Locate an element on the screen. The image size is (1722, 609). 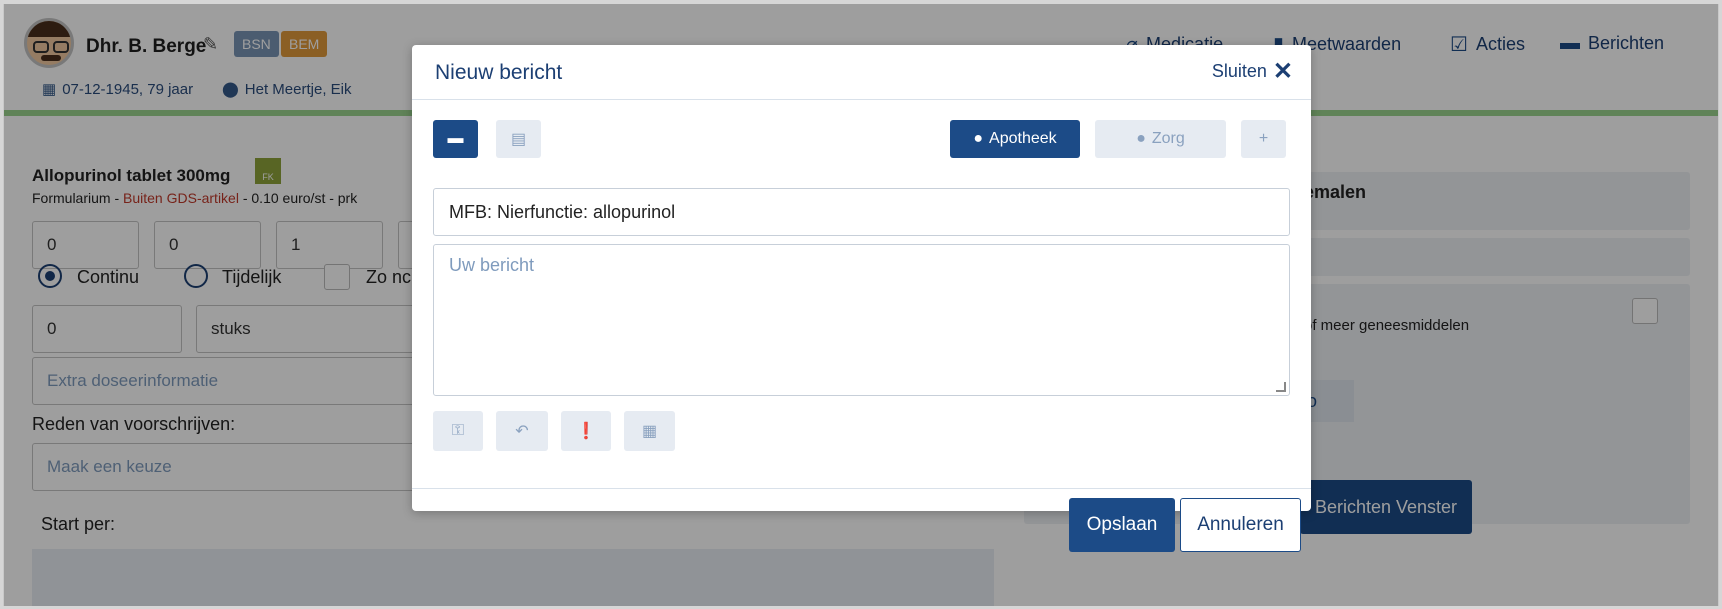
key-button: ⚿ is located at coordinates (458, 431).